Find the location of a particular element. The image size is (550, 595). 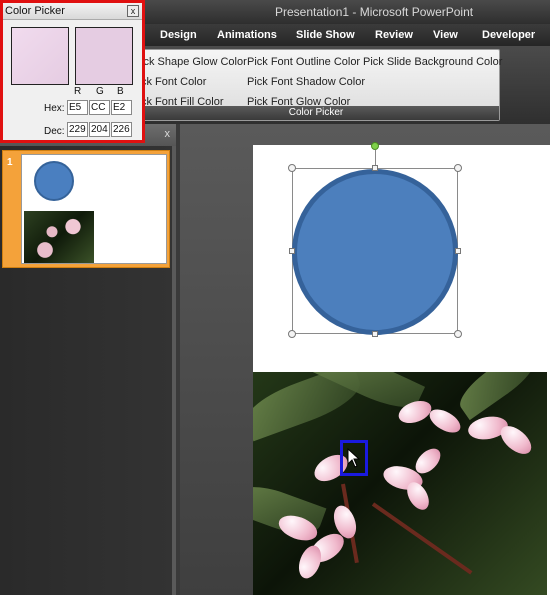

tab-slide-show: Slide Show is located at coordinates (325, 35).